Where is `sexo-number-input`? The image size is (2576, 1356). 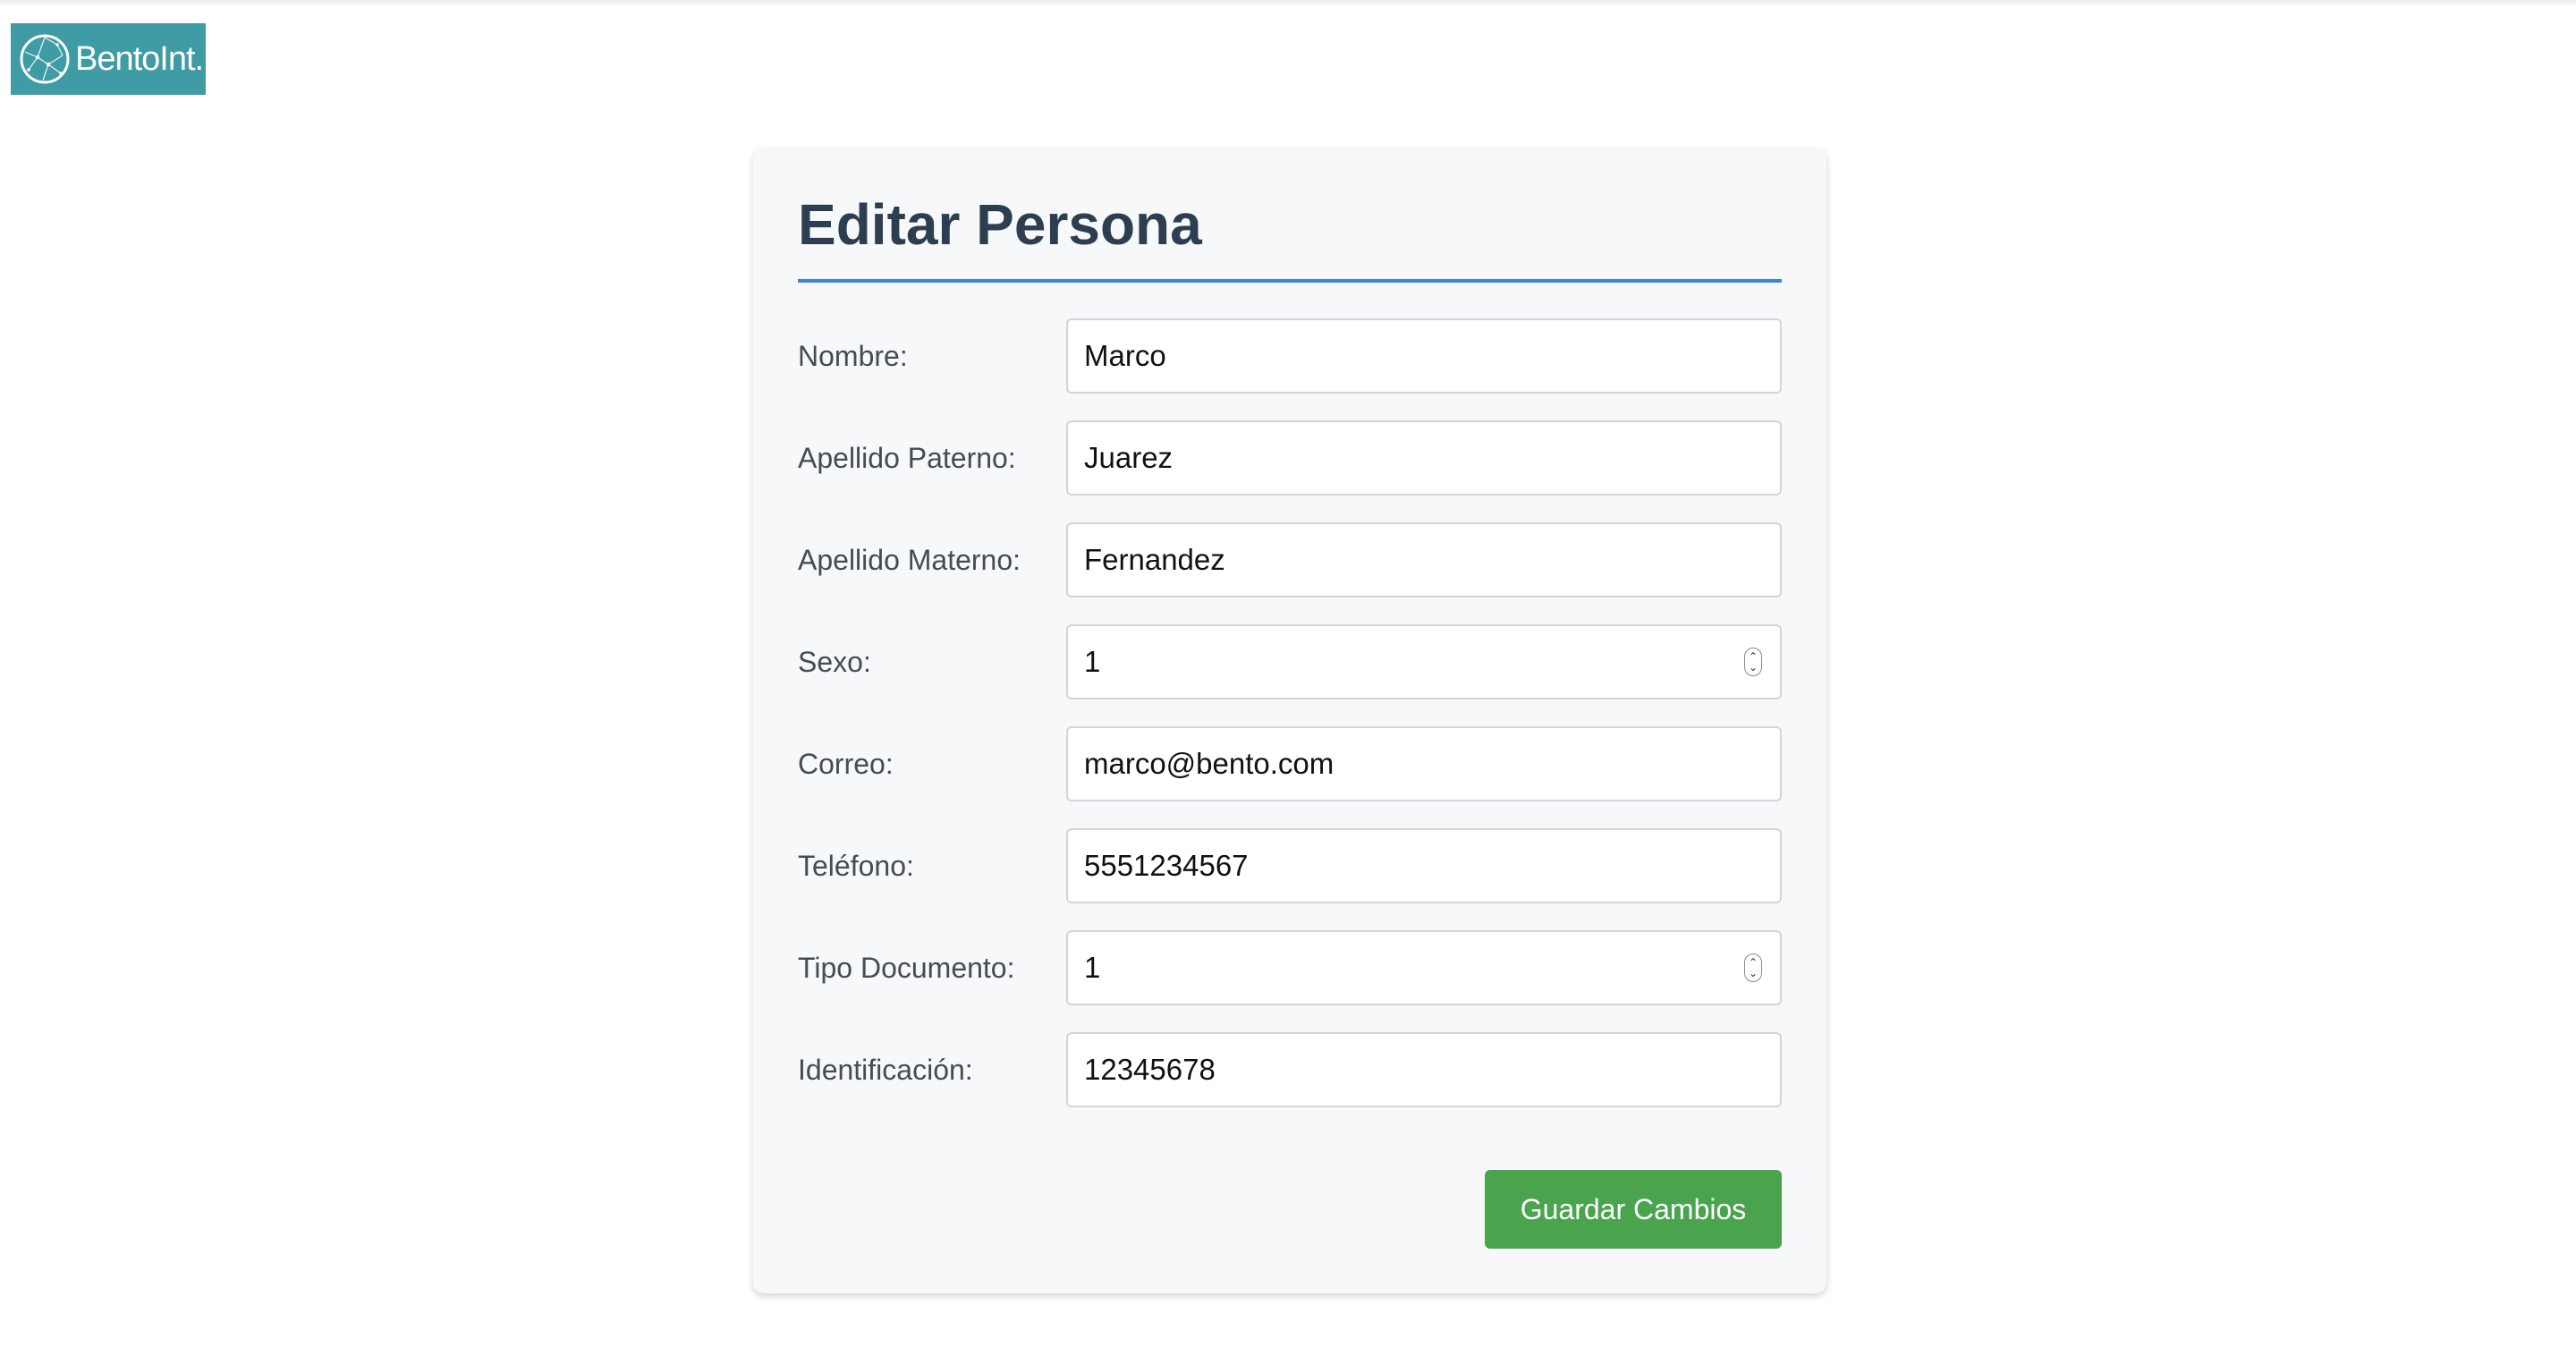
sexo-number-input is located at coordinates (1424, 662).